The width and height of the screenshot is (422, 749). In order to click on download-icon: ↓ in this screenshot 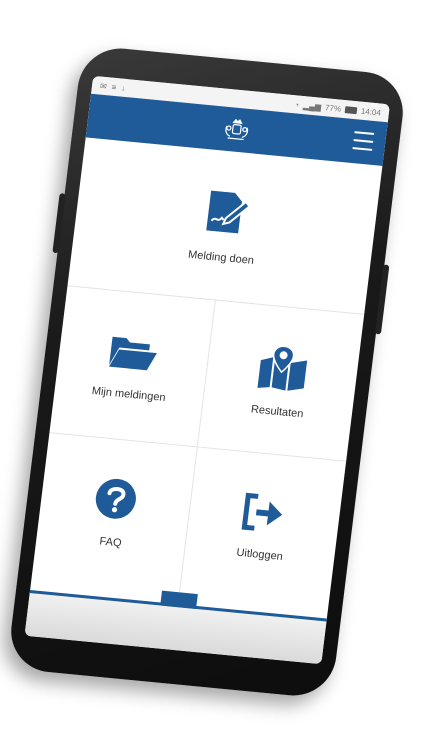, I will do `click(123, 88)`.